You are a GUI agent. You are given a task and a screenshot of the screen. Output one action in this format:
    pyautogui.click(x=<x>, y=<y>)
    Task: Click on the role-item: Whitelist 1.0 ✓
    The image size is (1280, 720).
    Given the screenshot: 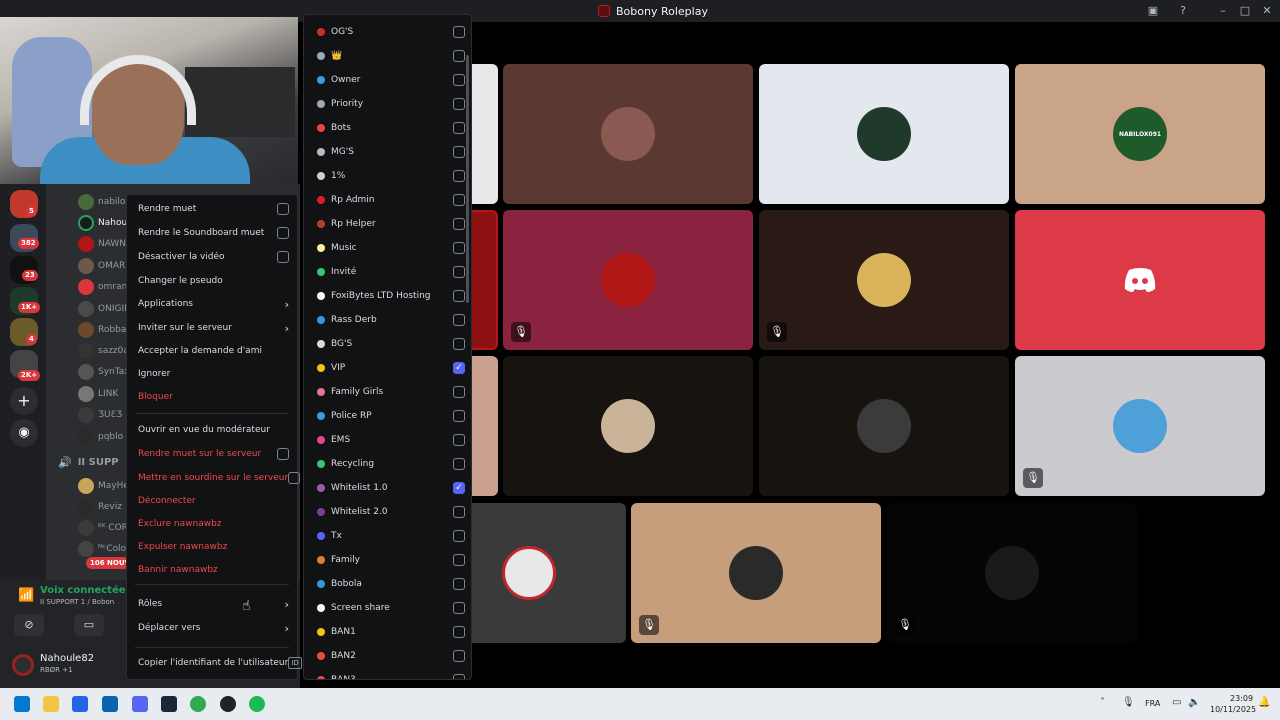 What is the action you would take?
    pyautogui.click(x=391, y=488)
    